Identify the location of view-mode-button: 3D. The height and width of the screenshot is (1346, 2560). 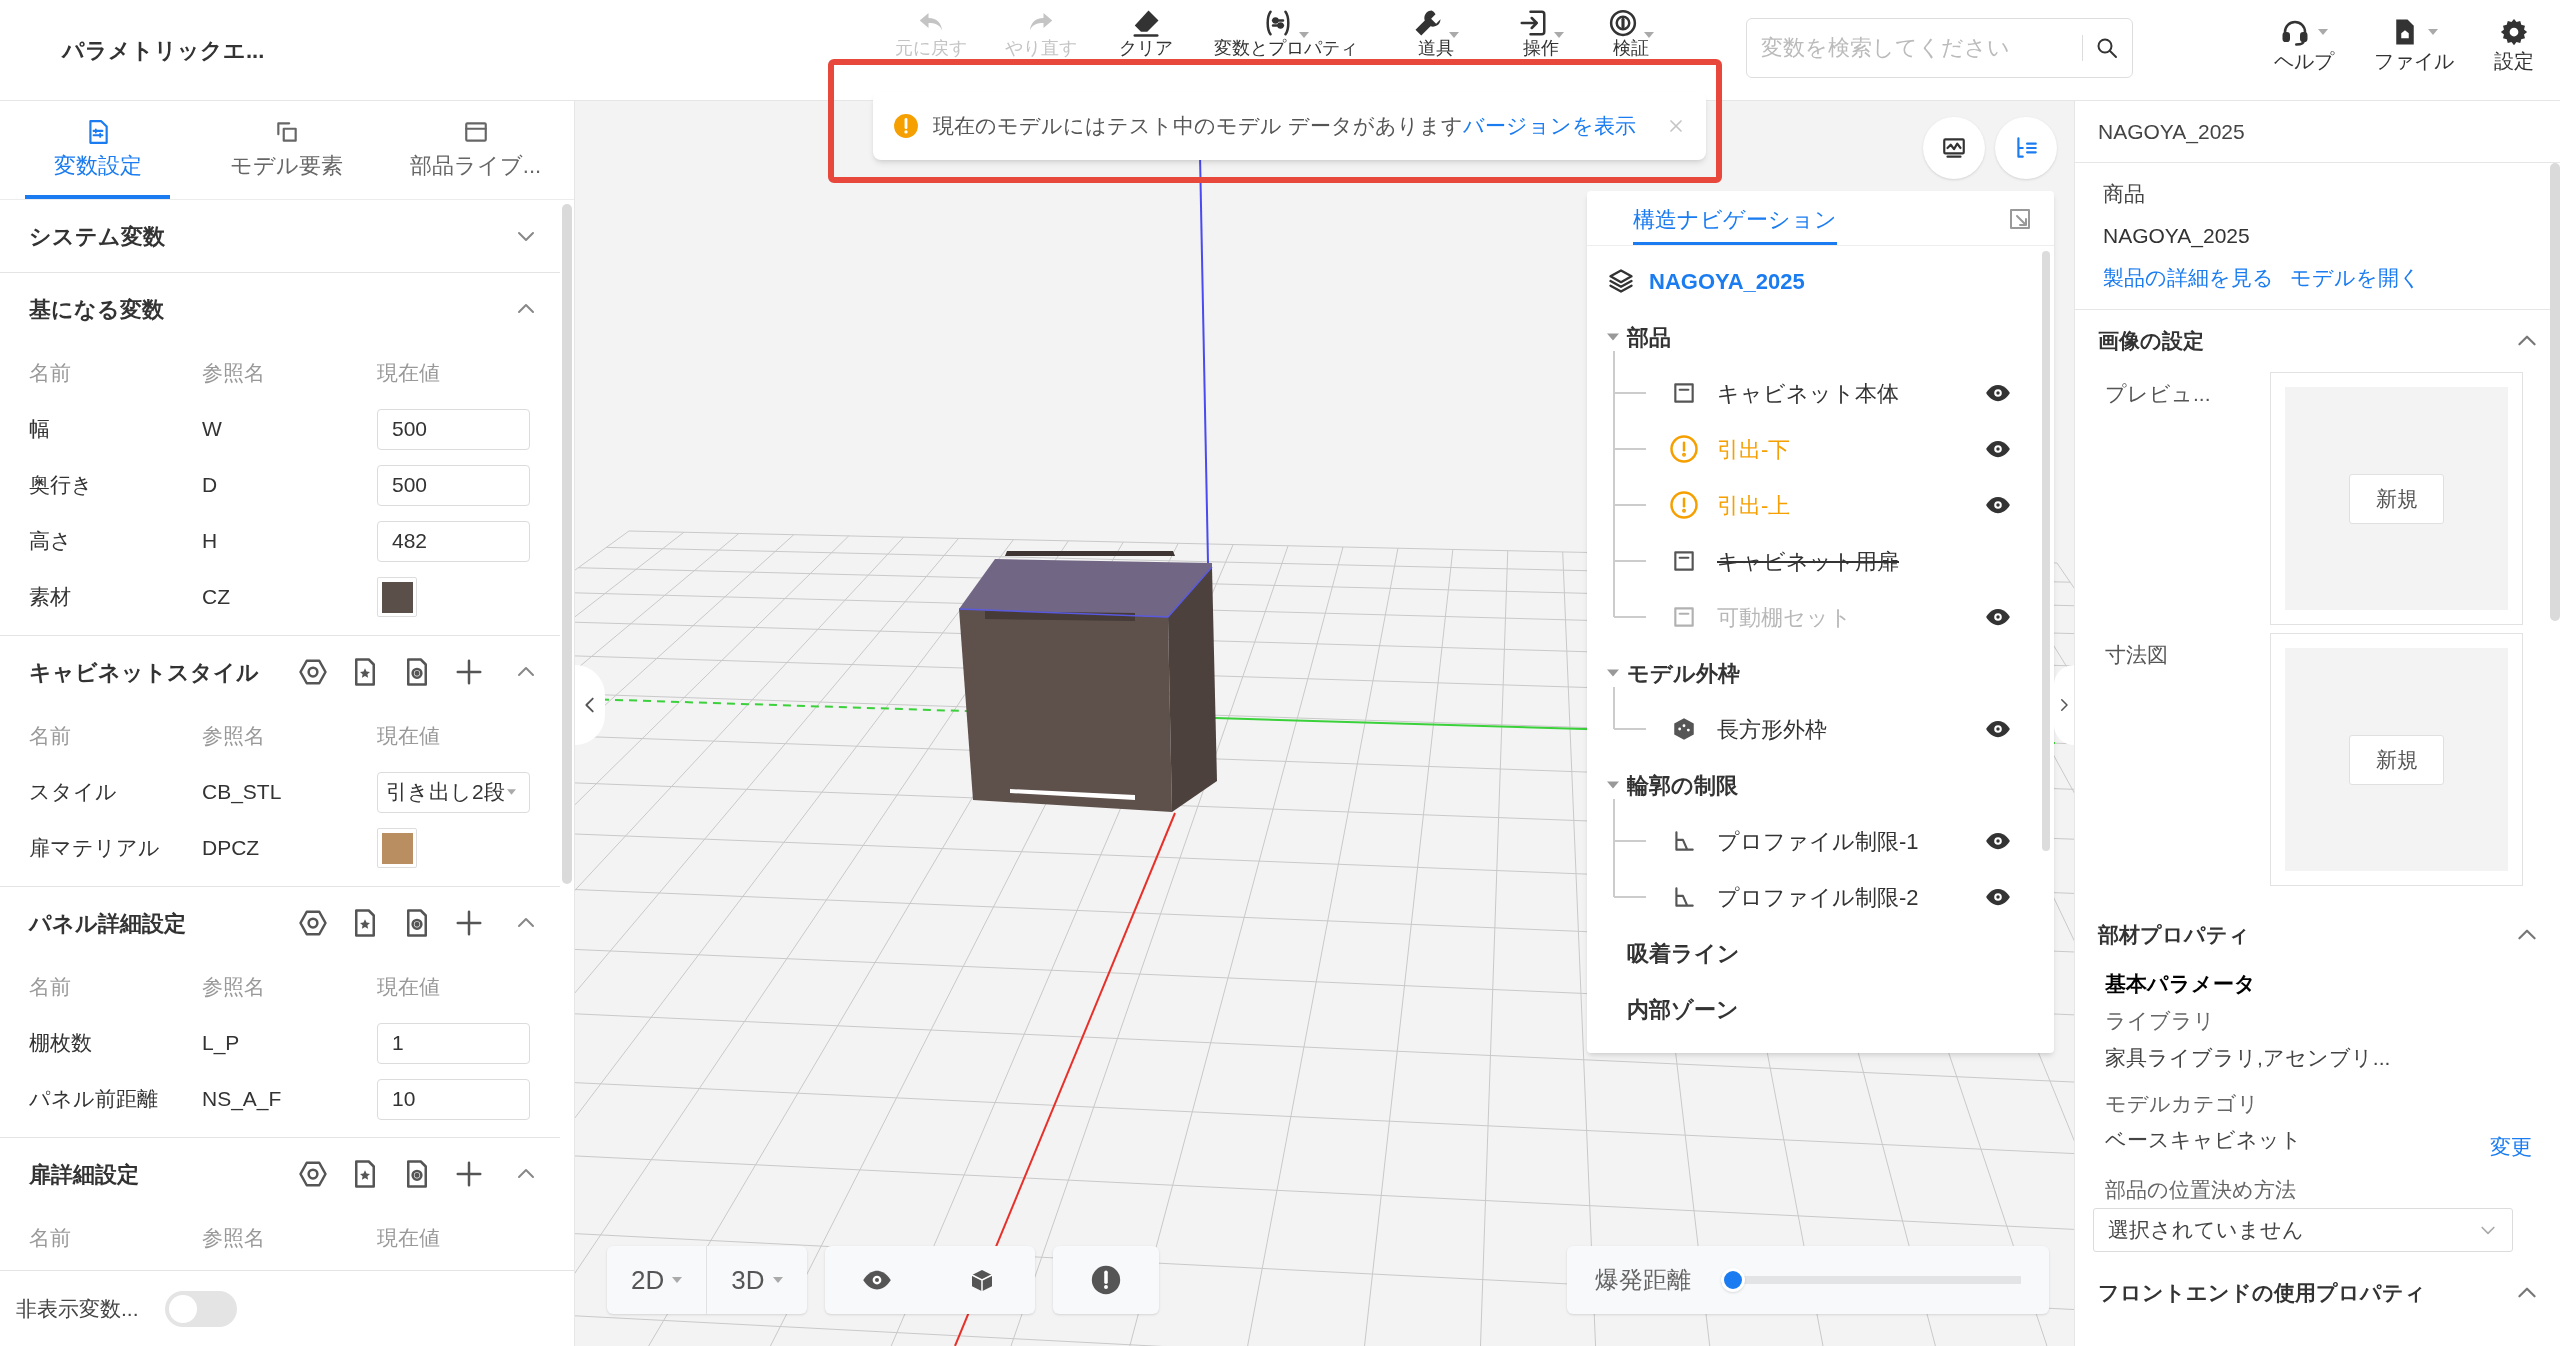
(756, 1280).